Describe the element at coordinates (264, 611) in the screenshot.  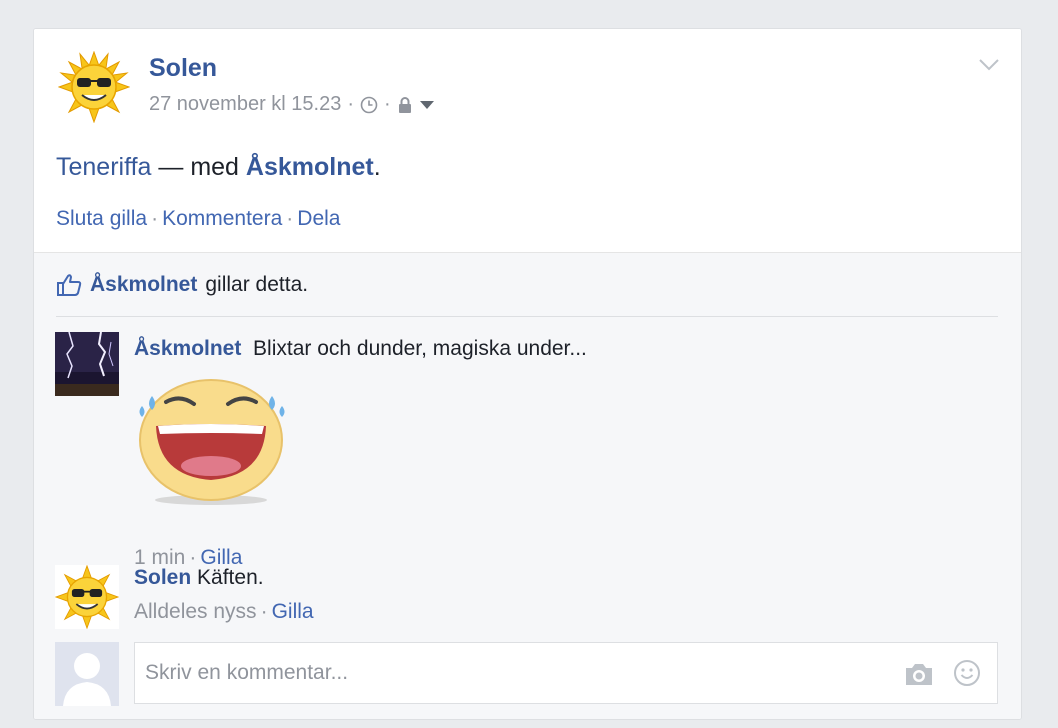
I see `comment-2-sep: ·` at that location.